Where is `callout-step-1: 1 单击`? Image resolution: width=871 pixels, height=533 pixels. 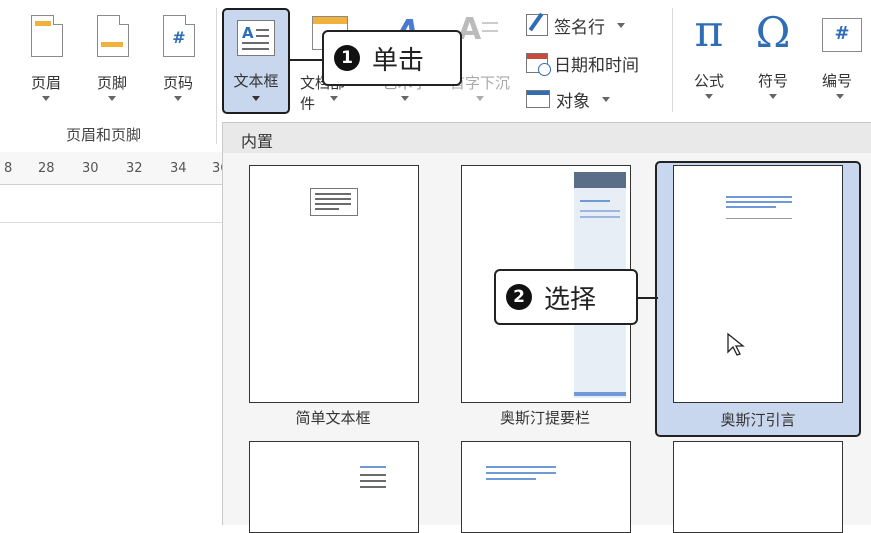 callout-step-1: 1 单击 is located at coordinates (392, 58).